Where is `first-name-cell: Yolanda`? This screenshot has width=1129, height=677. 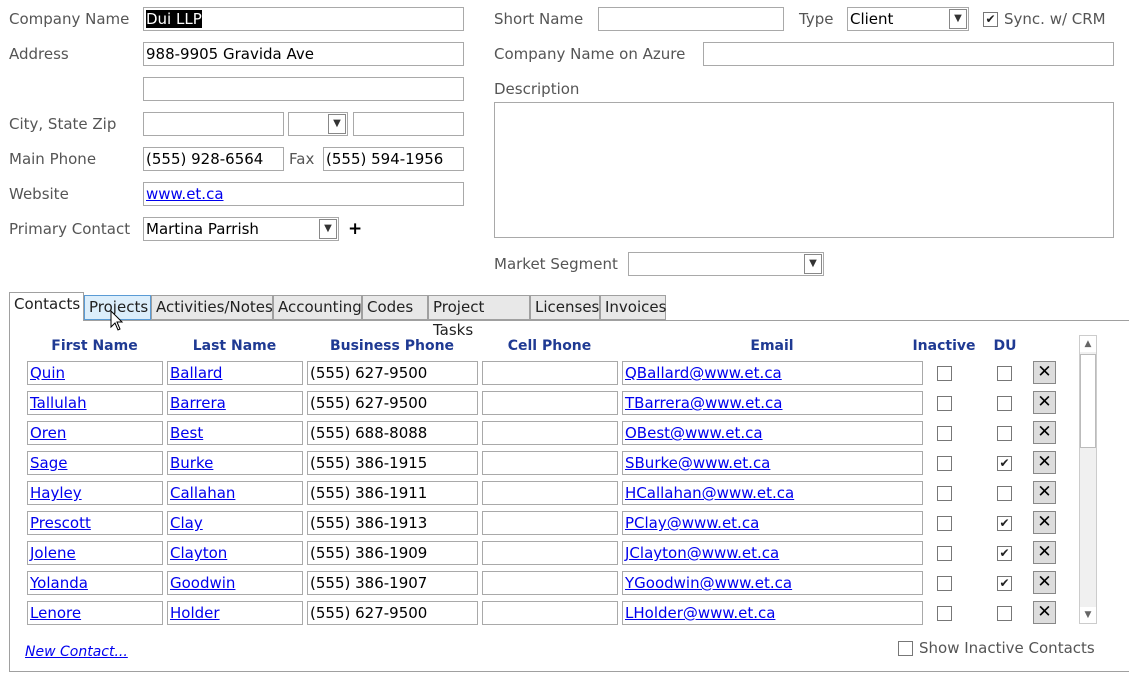
first-name-cell: Yolanda is located at coordinates (95, 583).